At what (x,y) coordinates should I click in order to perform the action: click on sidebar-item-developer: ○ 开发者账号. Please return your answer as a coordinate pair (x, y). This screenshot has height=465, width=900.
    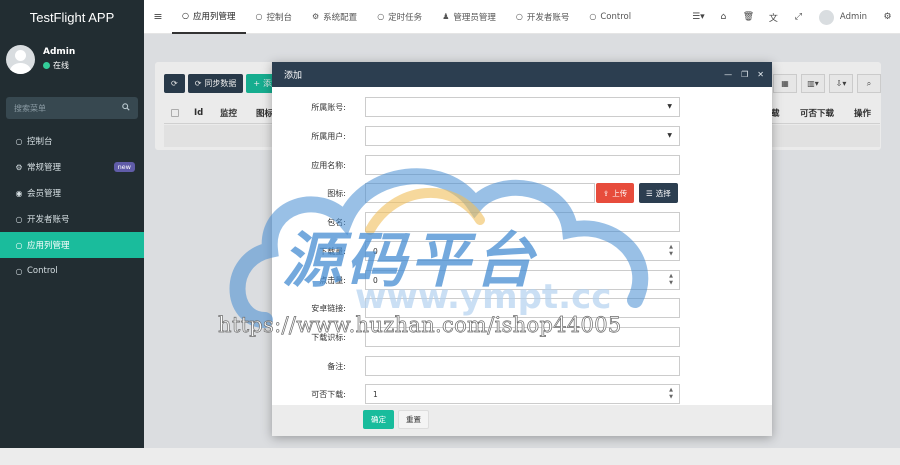
    Looking at the image, I should click on (72, 219).